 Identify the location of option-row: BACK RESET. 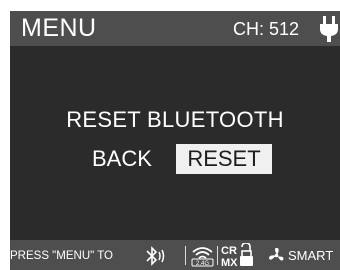
(175, 159).